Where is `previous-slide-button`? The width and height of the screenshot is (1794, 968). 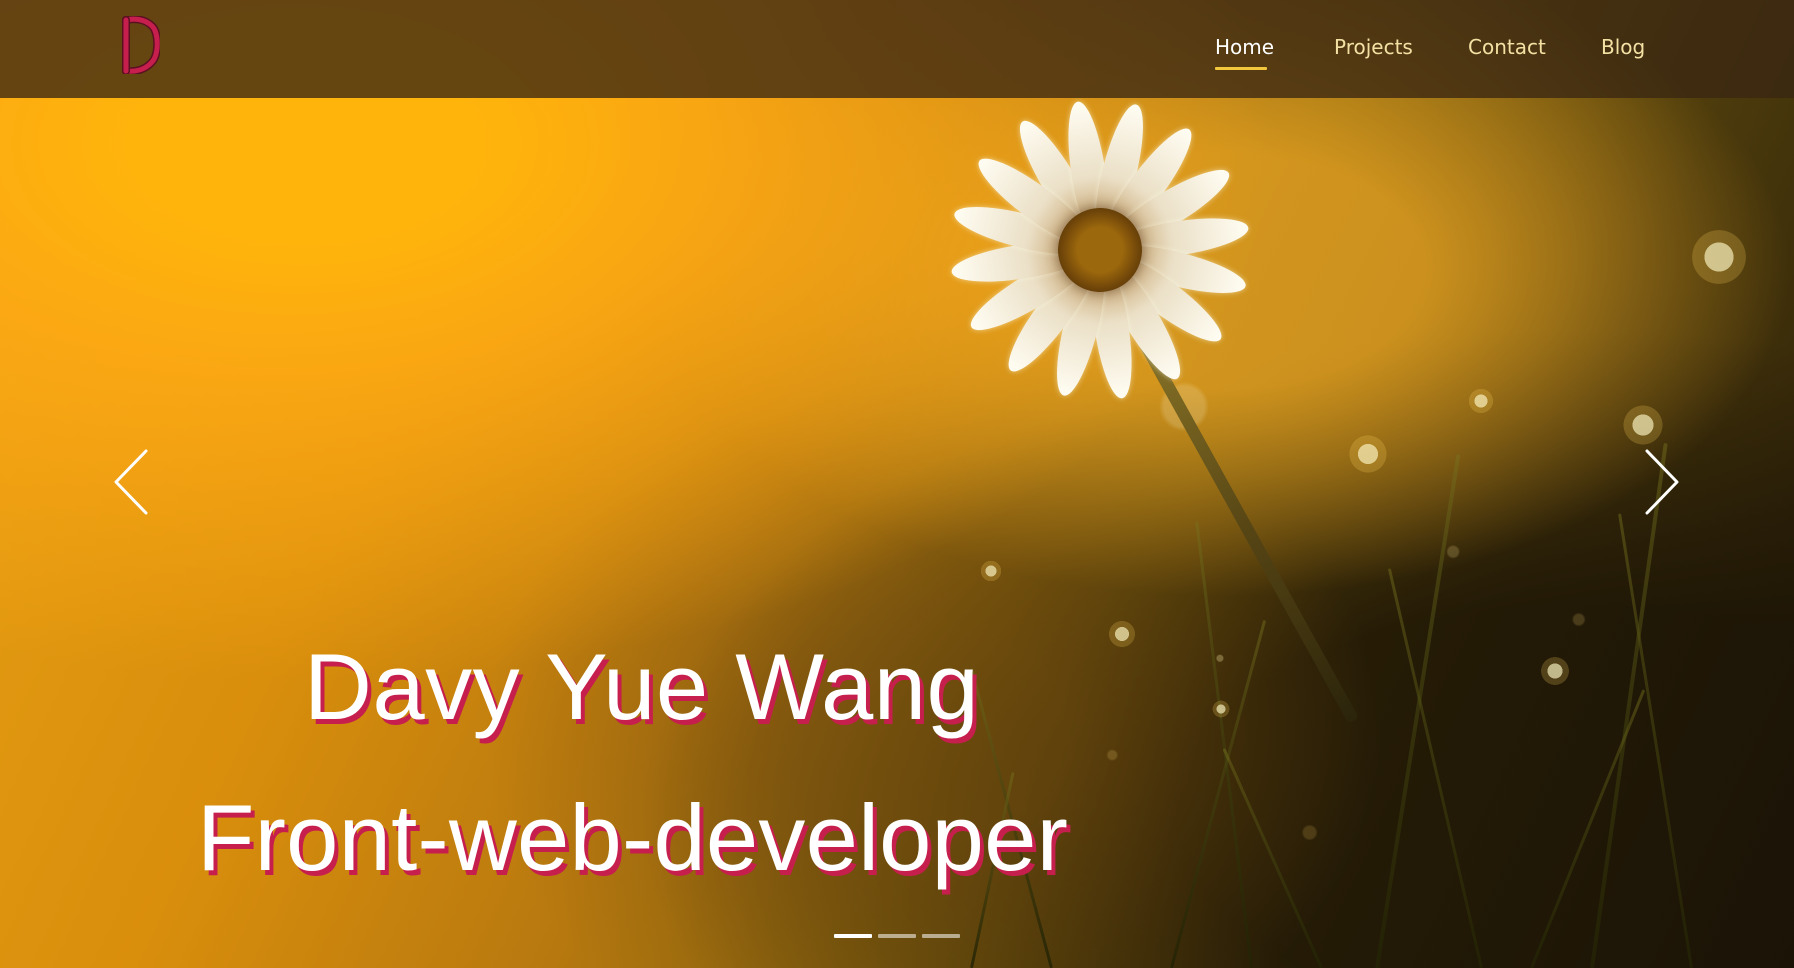 previous-slide-button is located at coordinates (133, 482).